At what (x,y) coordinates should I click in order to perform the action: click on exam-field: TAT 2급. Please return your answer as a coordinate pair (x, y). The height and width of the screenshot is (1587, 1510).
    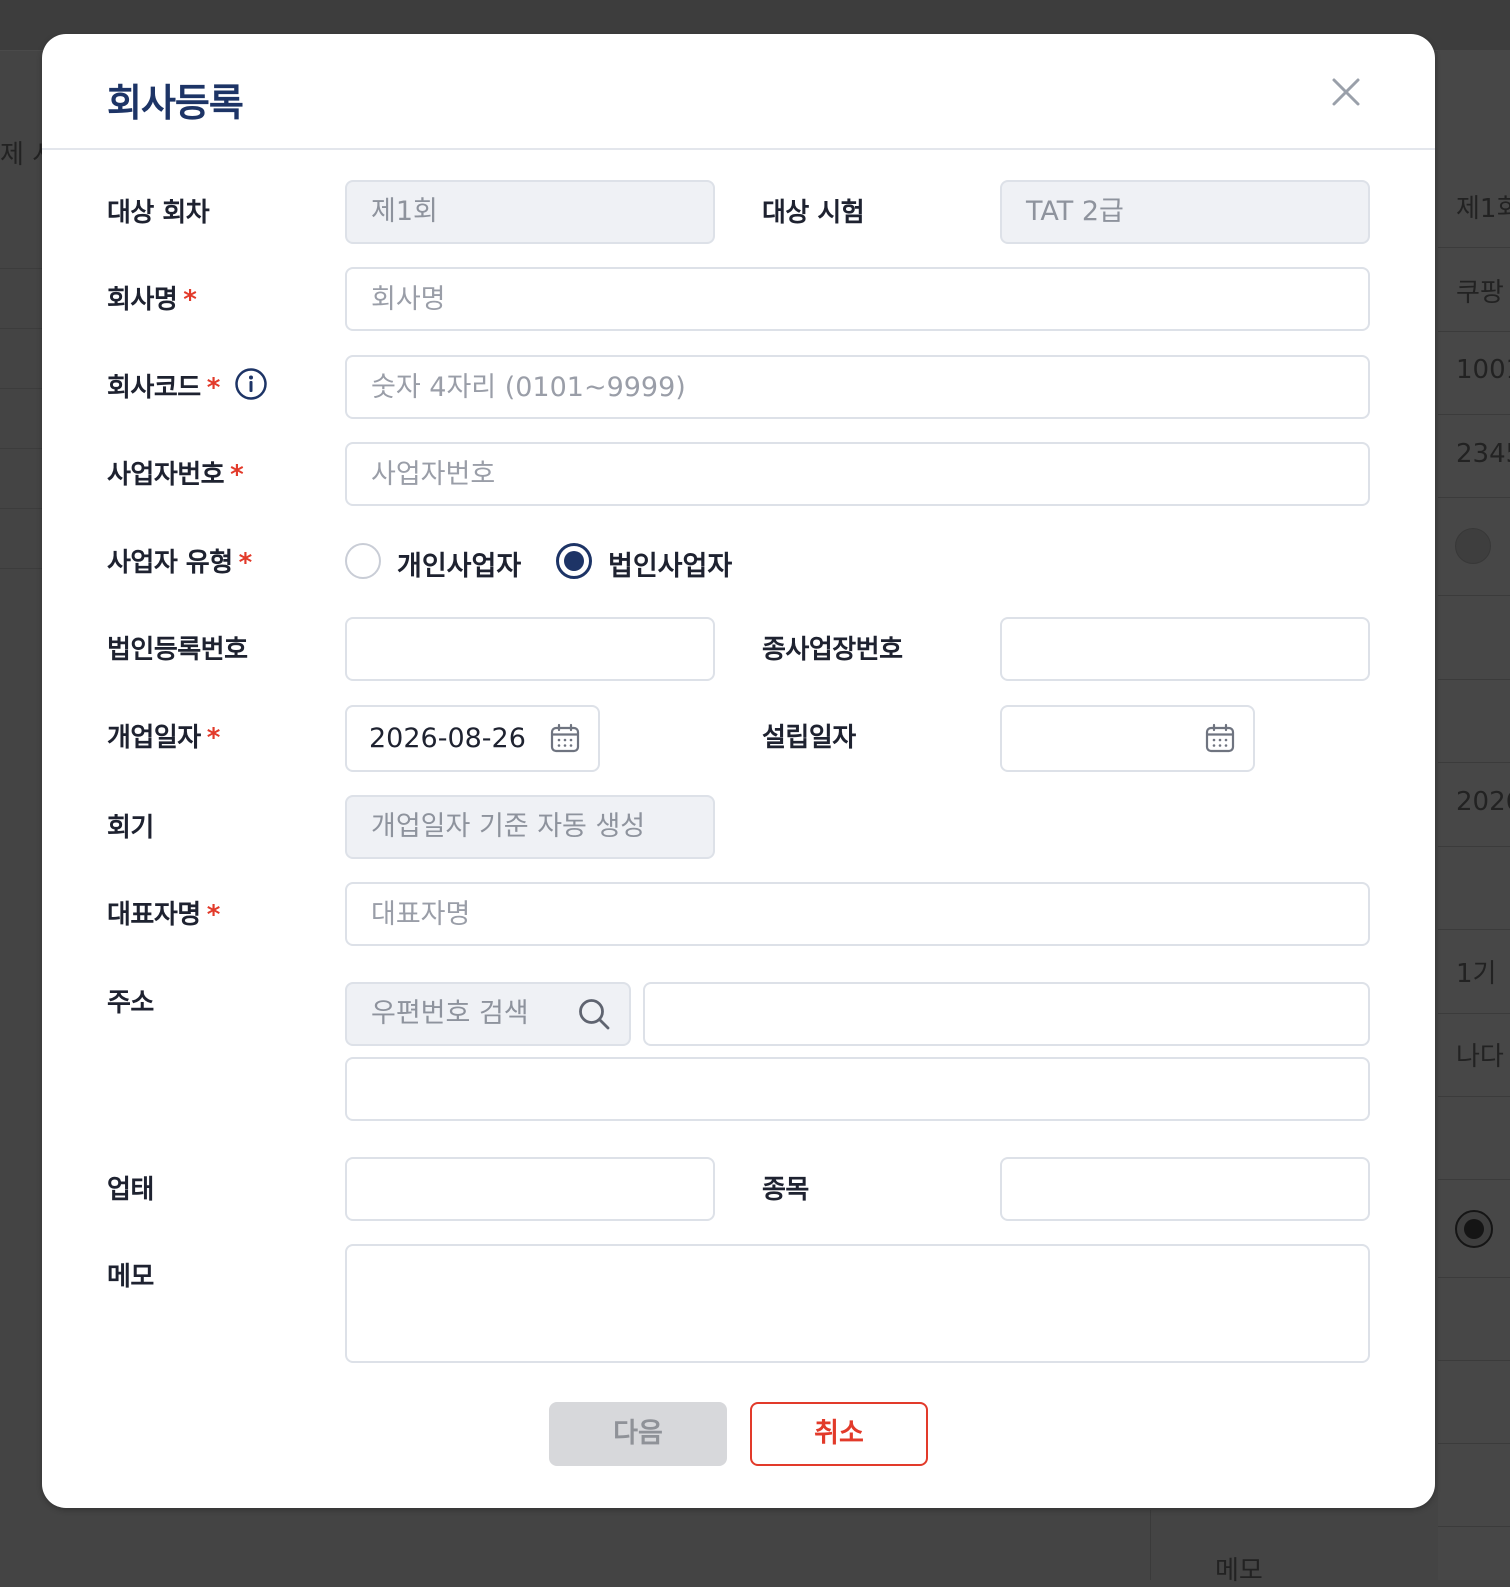
    Looking at the image, I should click on (1185, 212).